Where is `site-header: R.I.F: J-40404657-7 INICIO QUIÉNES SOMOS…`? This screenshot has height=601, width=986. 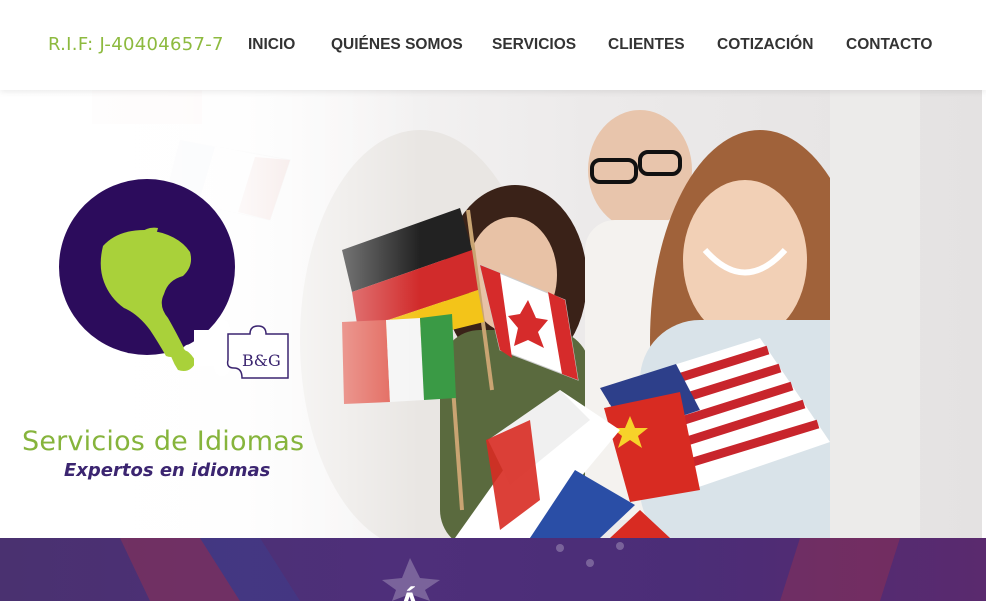 site-header: R.I.F: J-40404657-7 INICIO QUIÉNES SOMOS… is located at coordinates (493, 45).